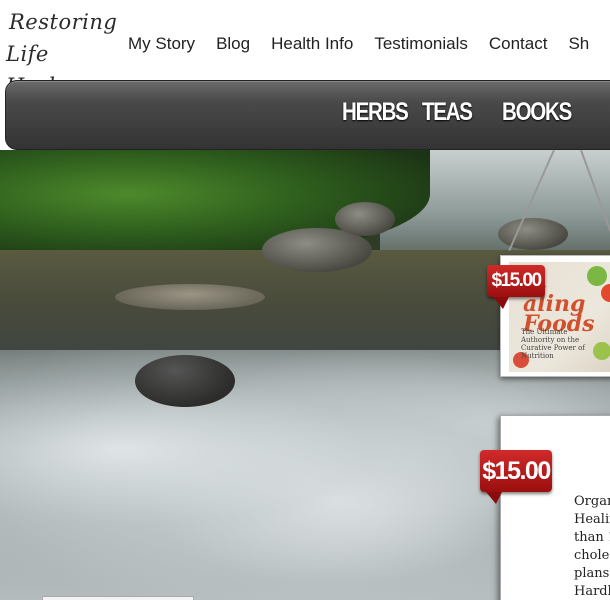 The height and width of the screenshot is (600, 610). What do you see at coordinates (307, 115) in the screenshot?
I see `category-tab-bar: HERBS TEAS BOOKS` at bounding box center [307, 115].